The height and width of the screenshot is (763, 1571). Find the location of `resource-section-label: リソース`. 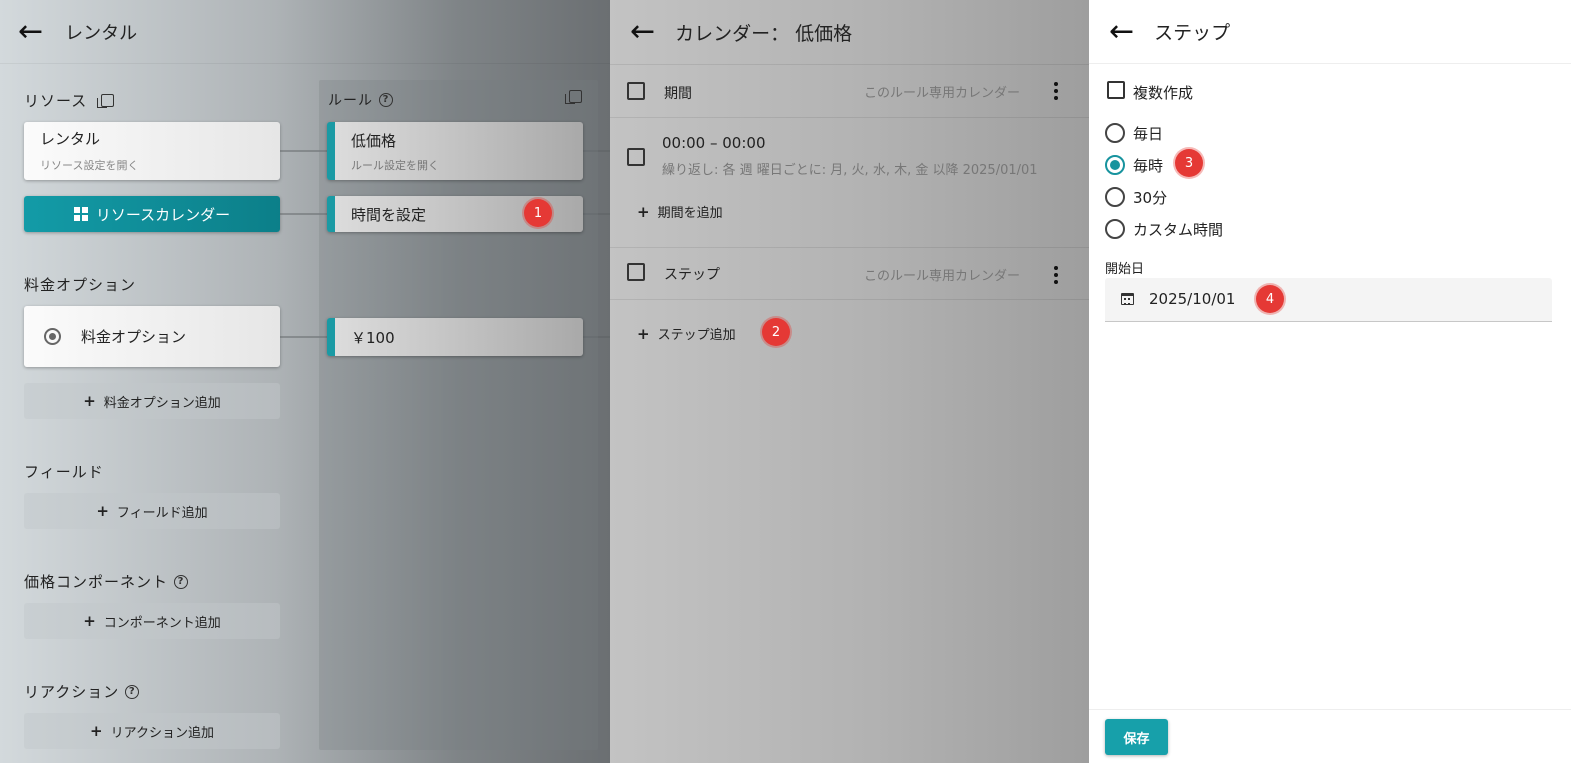

resource-section-label: リソース is located at coordinates (69, 100).